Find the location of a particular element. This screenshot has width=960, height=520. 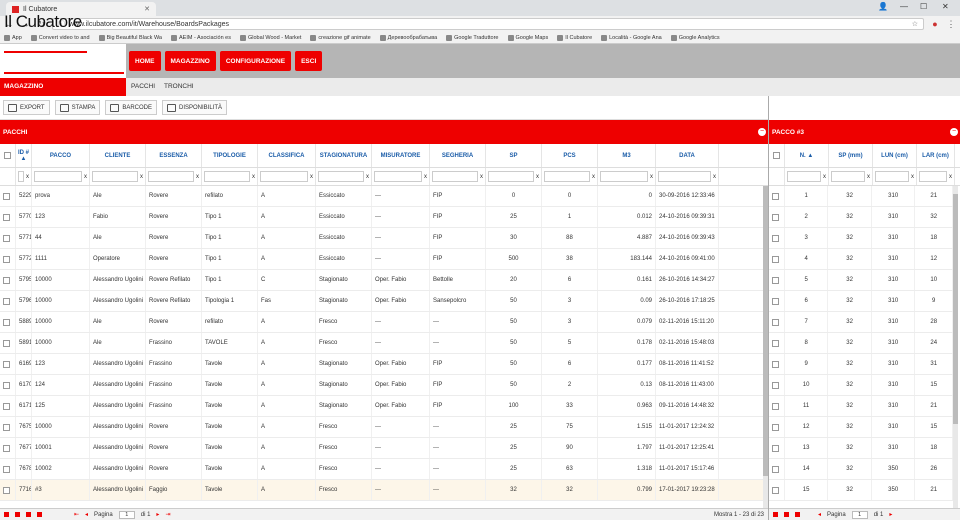

column-header: SEGHERIA is located at coordinates (458, 155).